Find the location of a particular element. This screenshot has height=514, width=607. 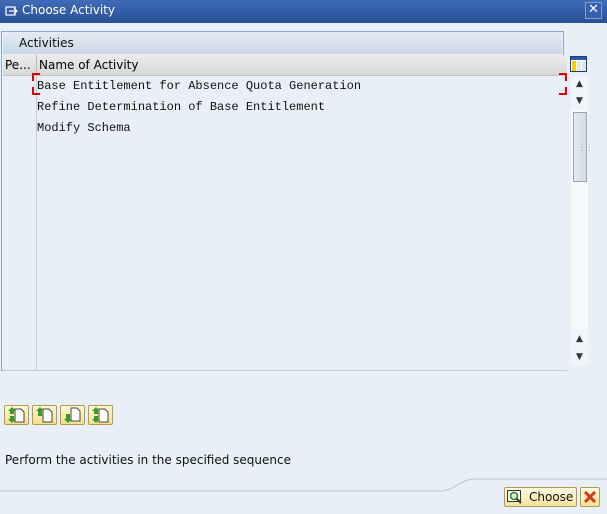

column-separator is located at coordinates (36, 65).